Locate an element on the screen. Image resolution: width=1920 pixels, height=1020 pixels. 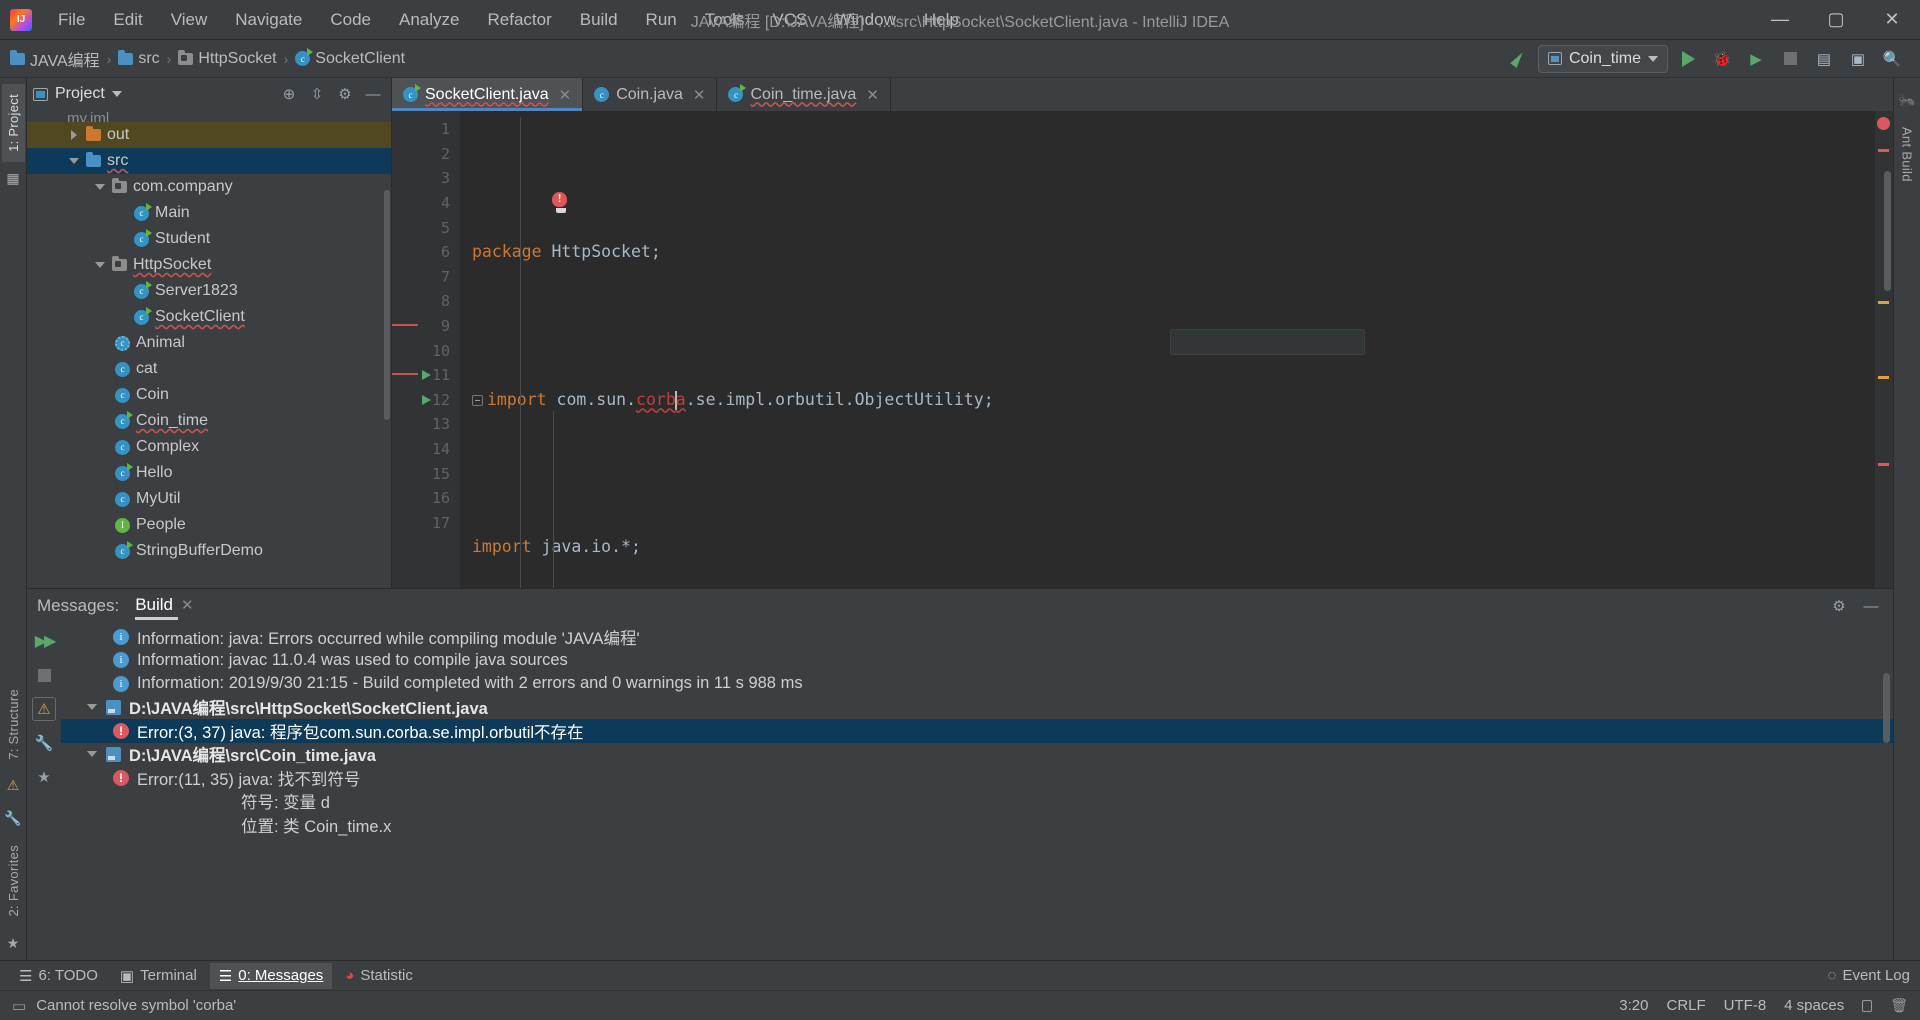
memory-trash-icon: 🗑 is located at coordinates (1899, 1005).